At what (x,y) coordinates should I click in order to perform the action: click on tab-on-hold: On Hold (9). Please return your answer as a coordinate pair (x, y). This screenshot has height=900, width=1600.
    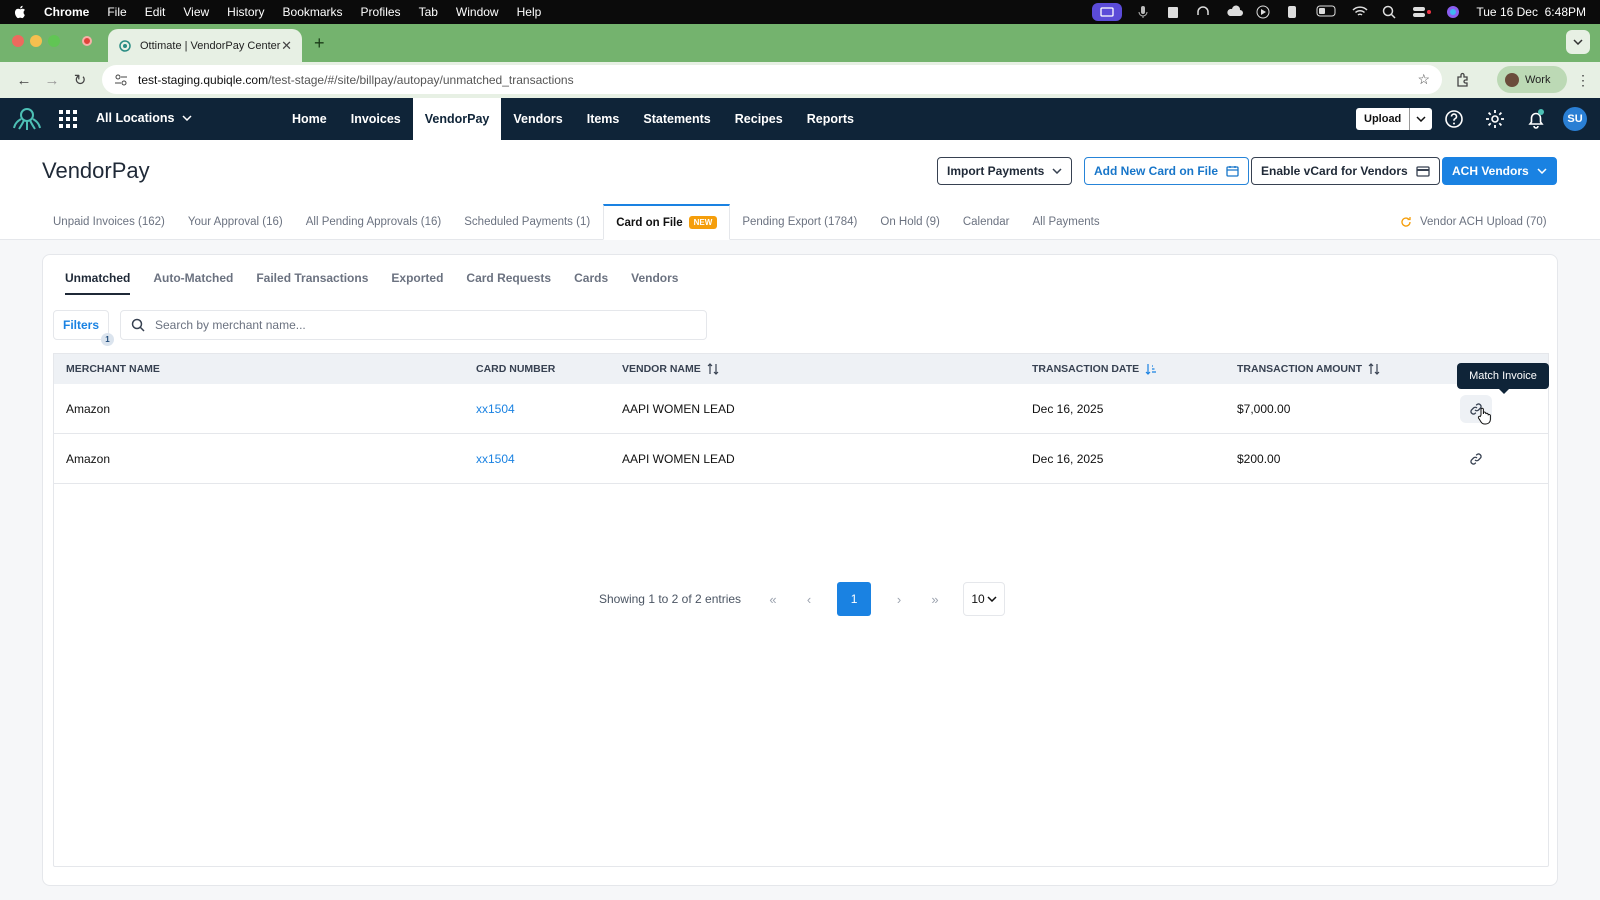
    Looking at the image, I should click on (909, 222).